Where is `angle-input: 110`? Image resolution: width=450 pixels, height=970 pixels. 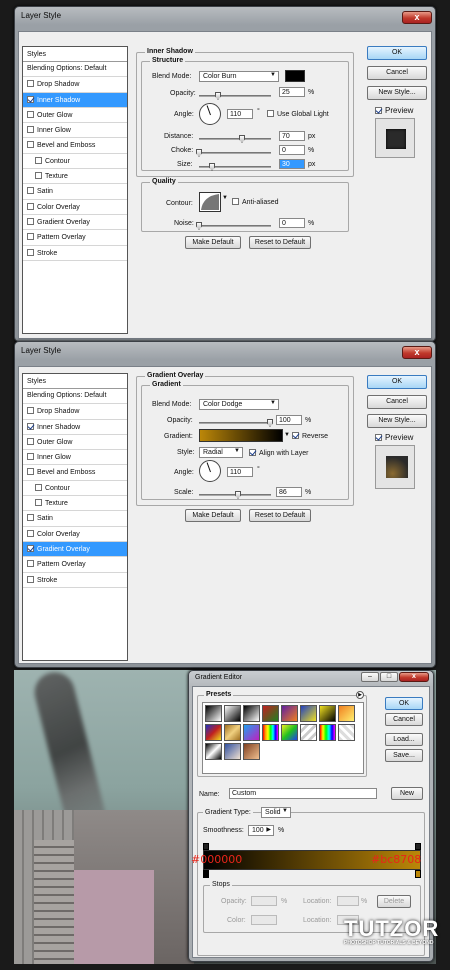
angle-input: 110 is located at coordinates (240, 114).